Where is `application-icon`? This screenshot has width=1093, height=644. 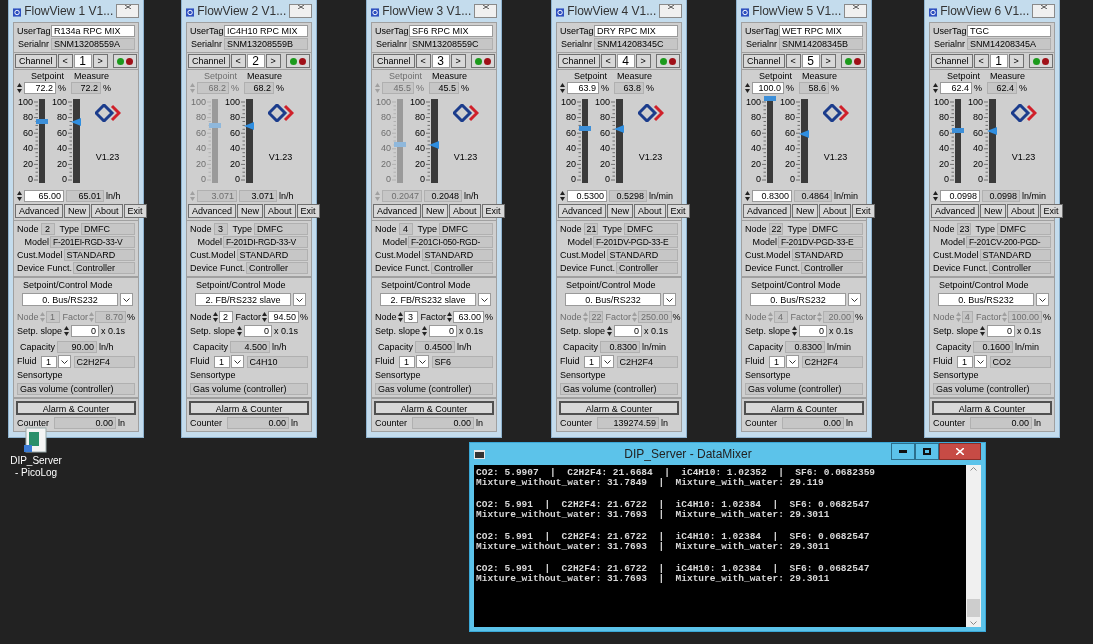
application-icon is located at coordinates (36, 440).